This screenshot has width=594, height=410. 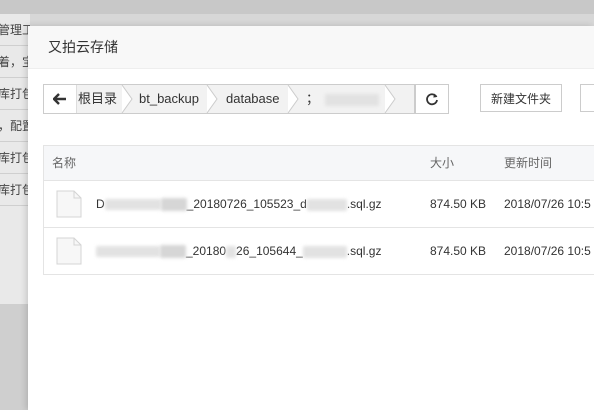 What do you see at coordinates (311, 47) in the screenshot?
I see `dialog-header: 又拍云存储` at bounding box center [311, 47].